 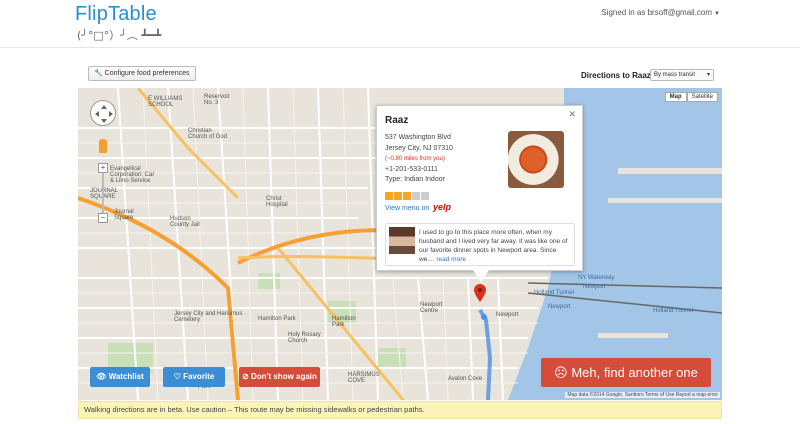 What do you see at coordinates (594, 287) in the screenshot?
I see `map-label-newport-ferry: Newport` at bounding box center [594, 287].